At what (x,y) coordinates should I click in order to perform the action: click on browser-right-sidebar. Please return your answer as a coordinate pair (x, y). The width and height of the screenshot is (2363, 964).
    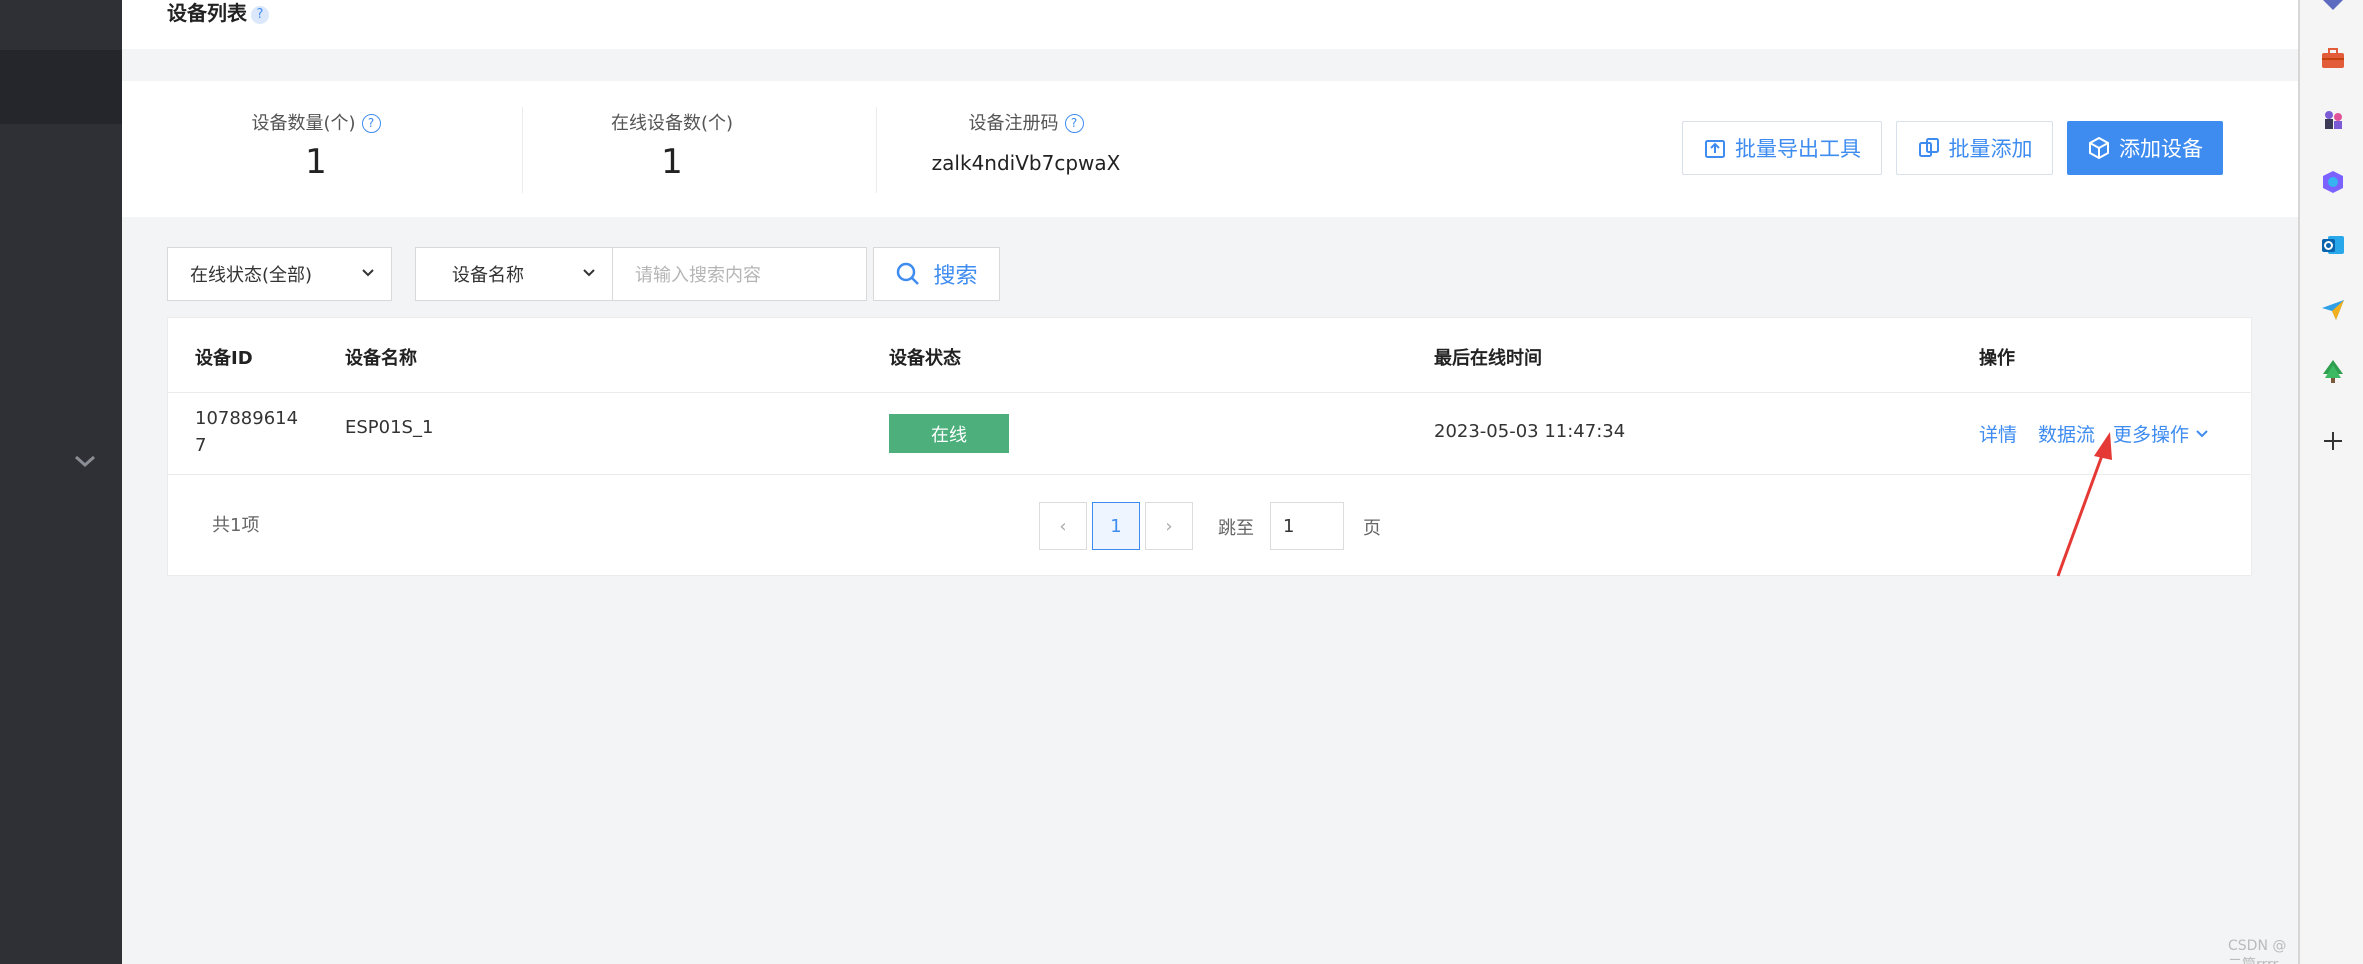
    Looking at the image, I should click on (2330, 482).